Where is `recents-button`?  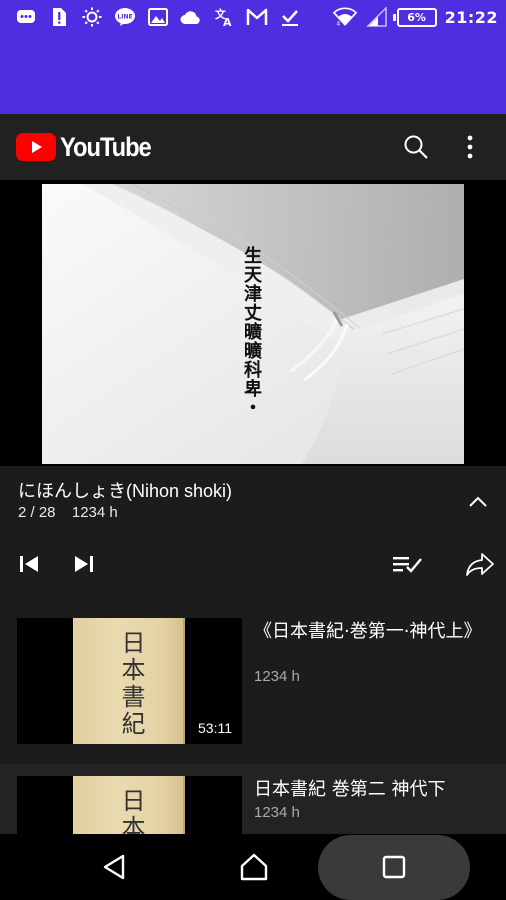
recents-button is located at coordinates (394, 867).